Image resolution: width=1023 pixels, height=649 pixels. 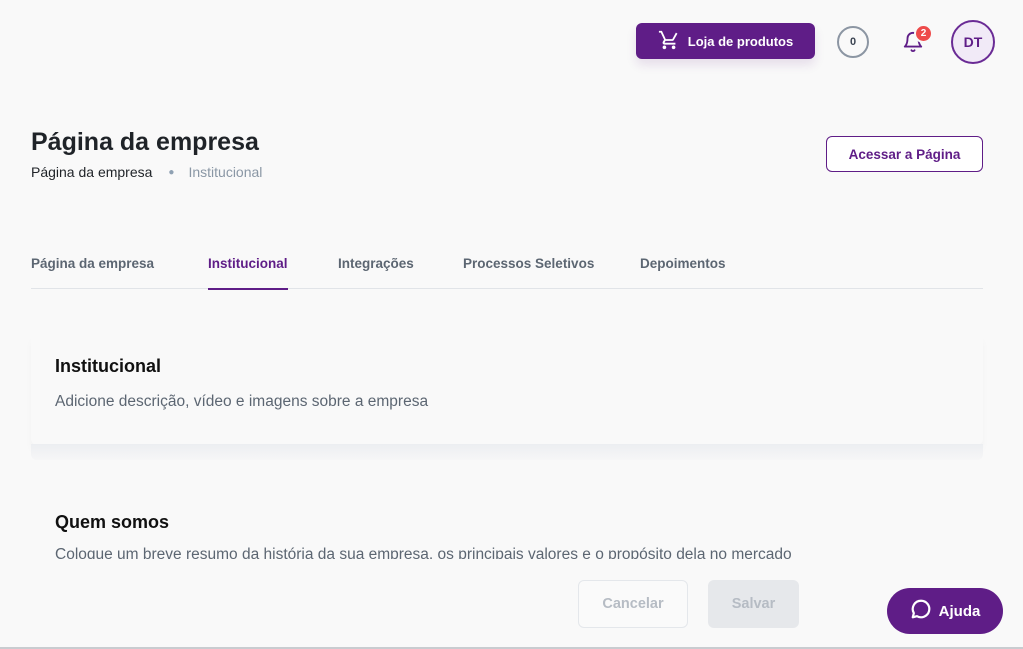 What do you see at coordinates (669, 41) in the screenshot?
I see `cart-icon` at bounding box center [669, 41].